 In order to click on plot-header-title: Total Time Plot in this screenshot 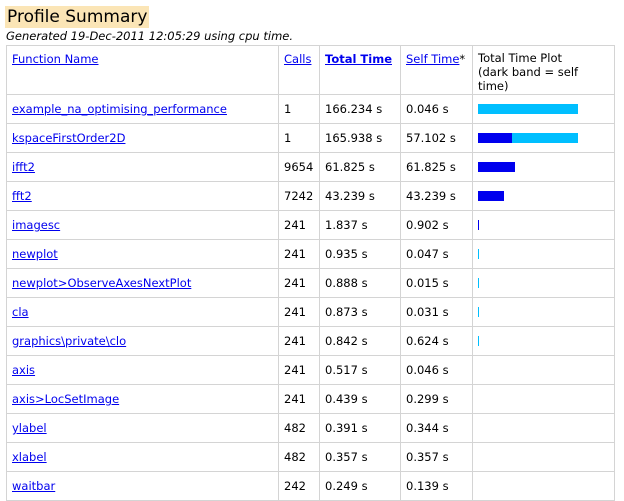, I will do `click(520, 58)`.